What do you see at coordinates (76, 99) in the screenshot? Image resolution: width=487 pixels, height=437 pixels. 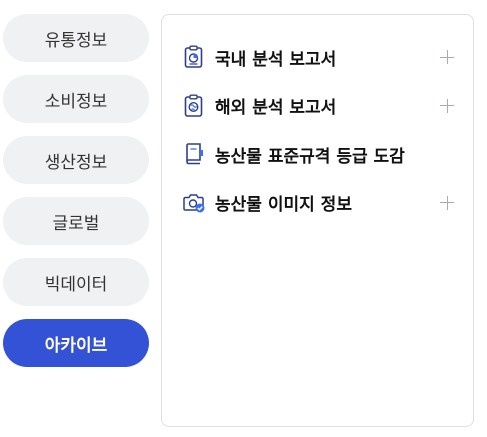 I see `category-tab-consumption: 소비정보` at bounding box center [76, 99].